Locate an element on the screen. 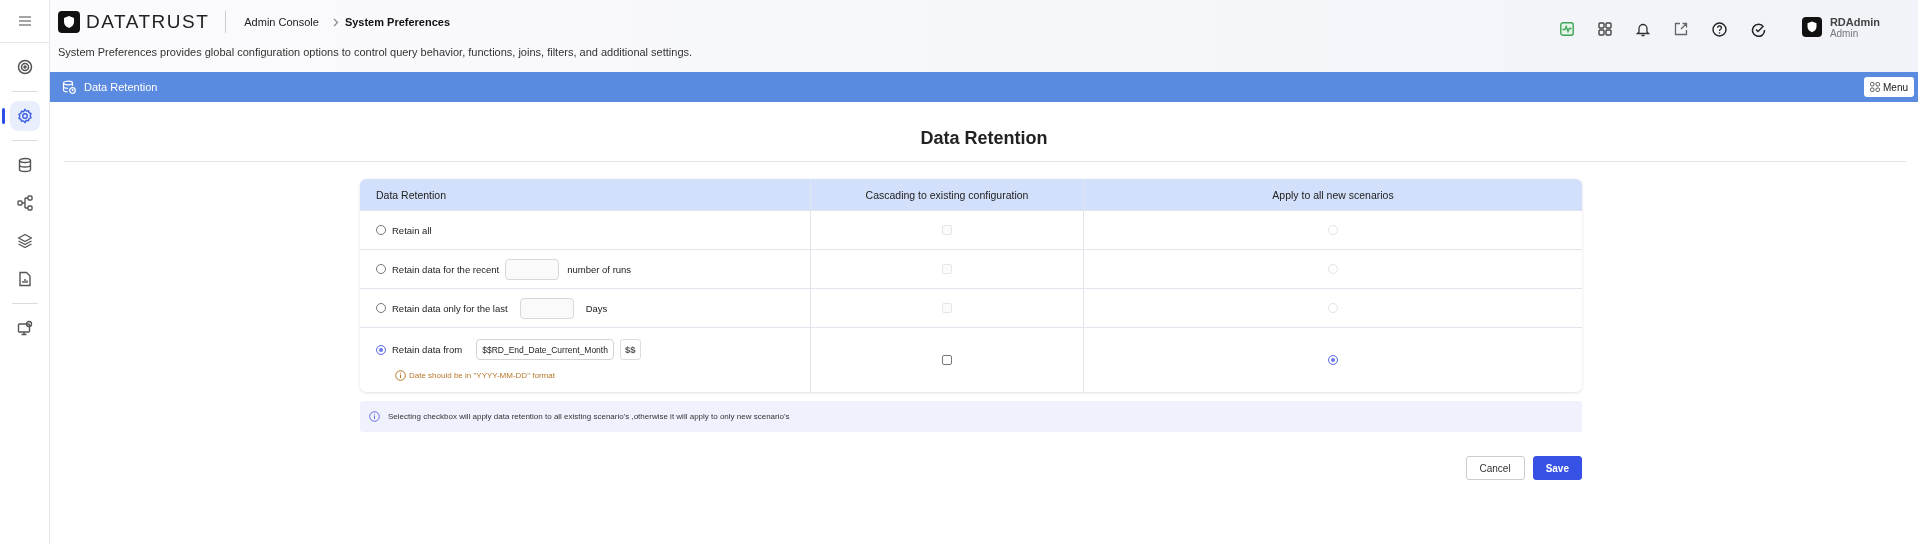 Image resolution: width=1918 pixels, height=544 pixels. external-link-icon is located at coordinates (1680, 29).